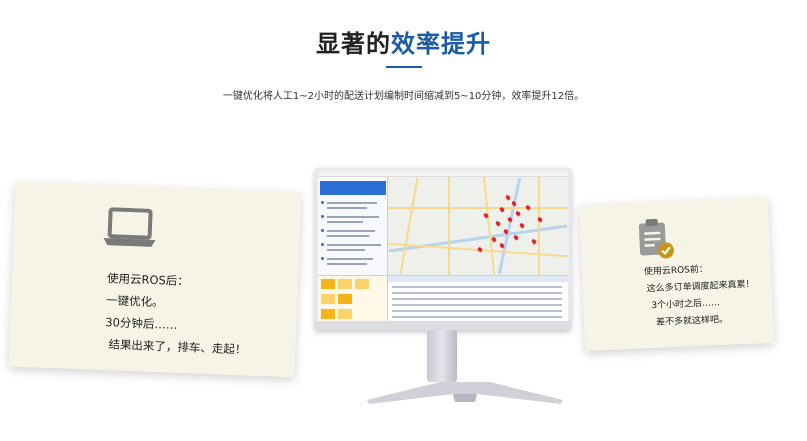  I want to click on before-line-4: 差不多就这样吧。, so click(692, 321).